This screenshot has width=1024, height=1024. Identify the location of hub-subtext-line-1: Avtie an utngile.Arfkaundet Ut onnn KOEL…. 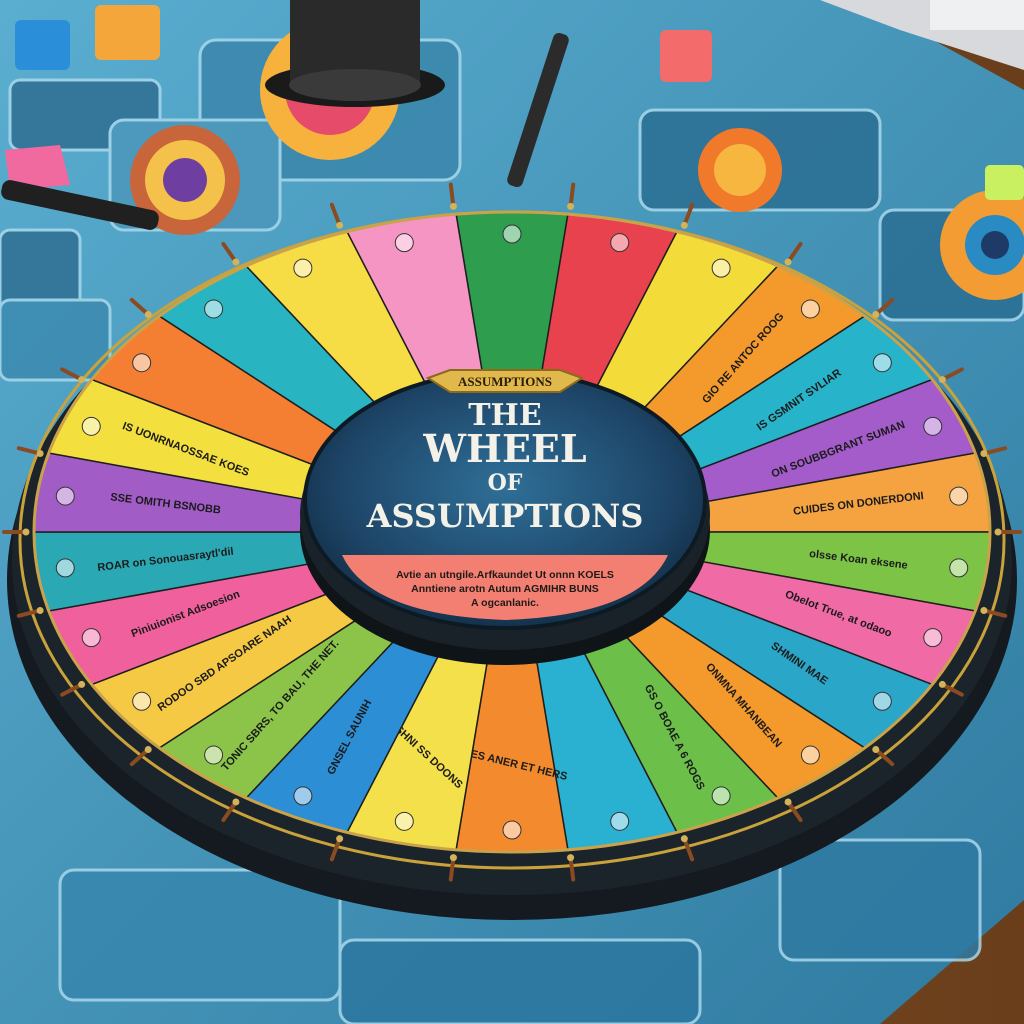
(505, 575).